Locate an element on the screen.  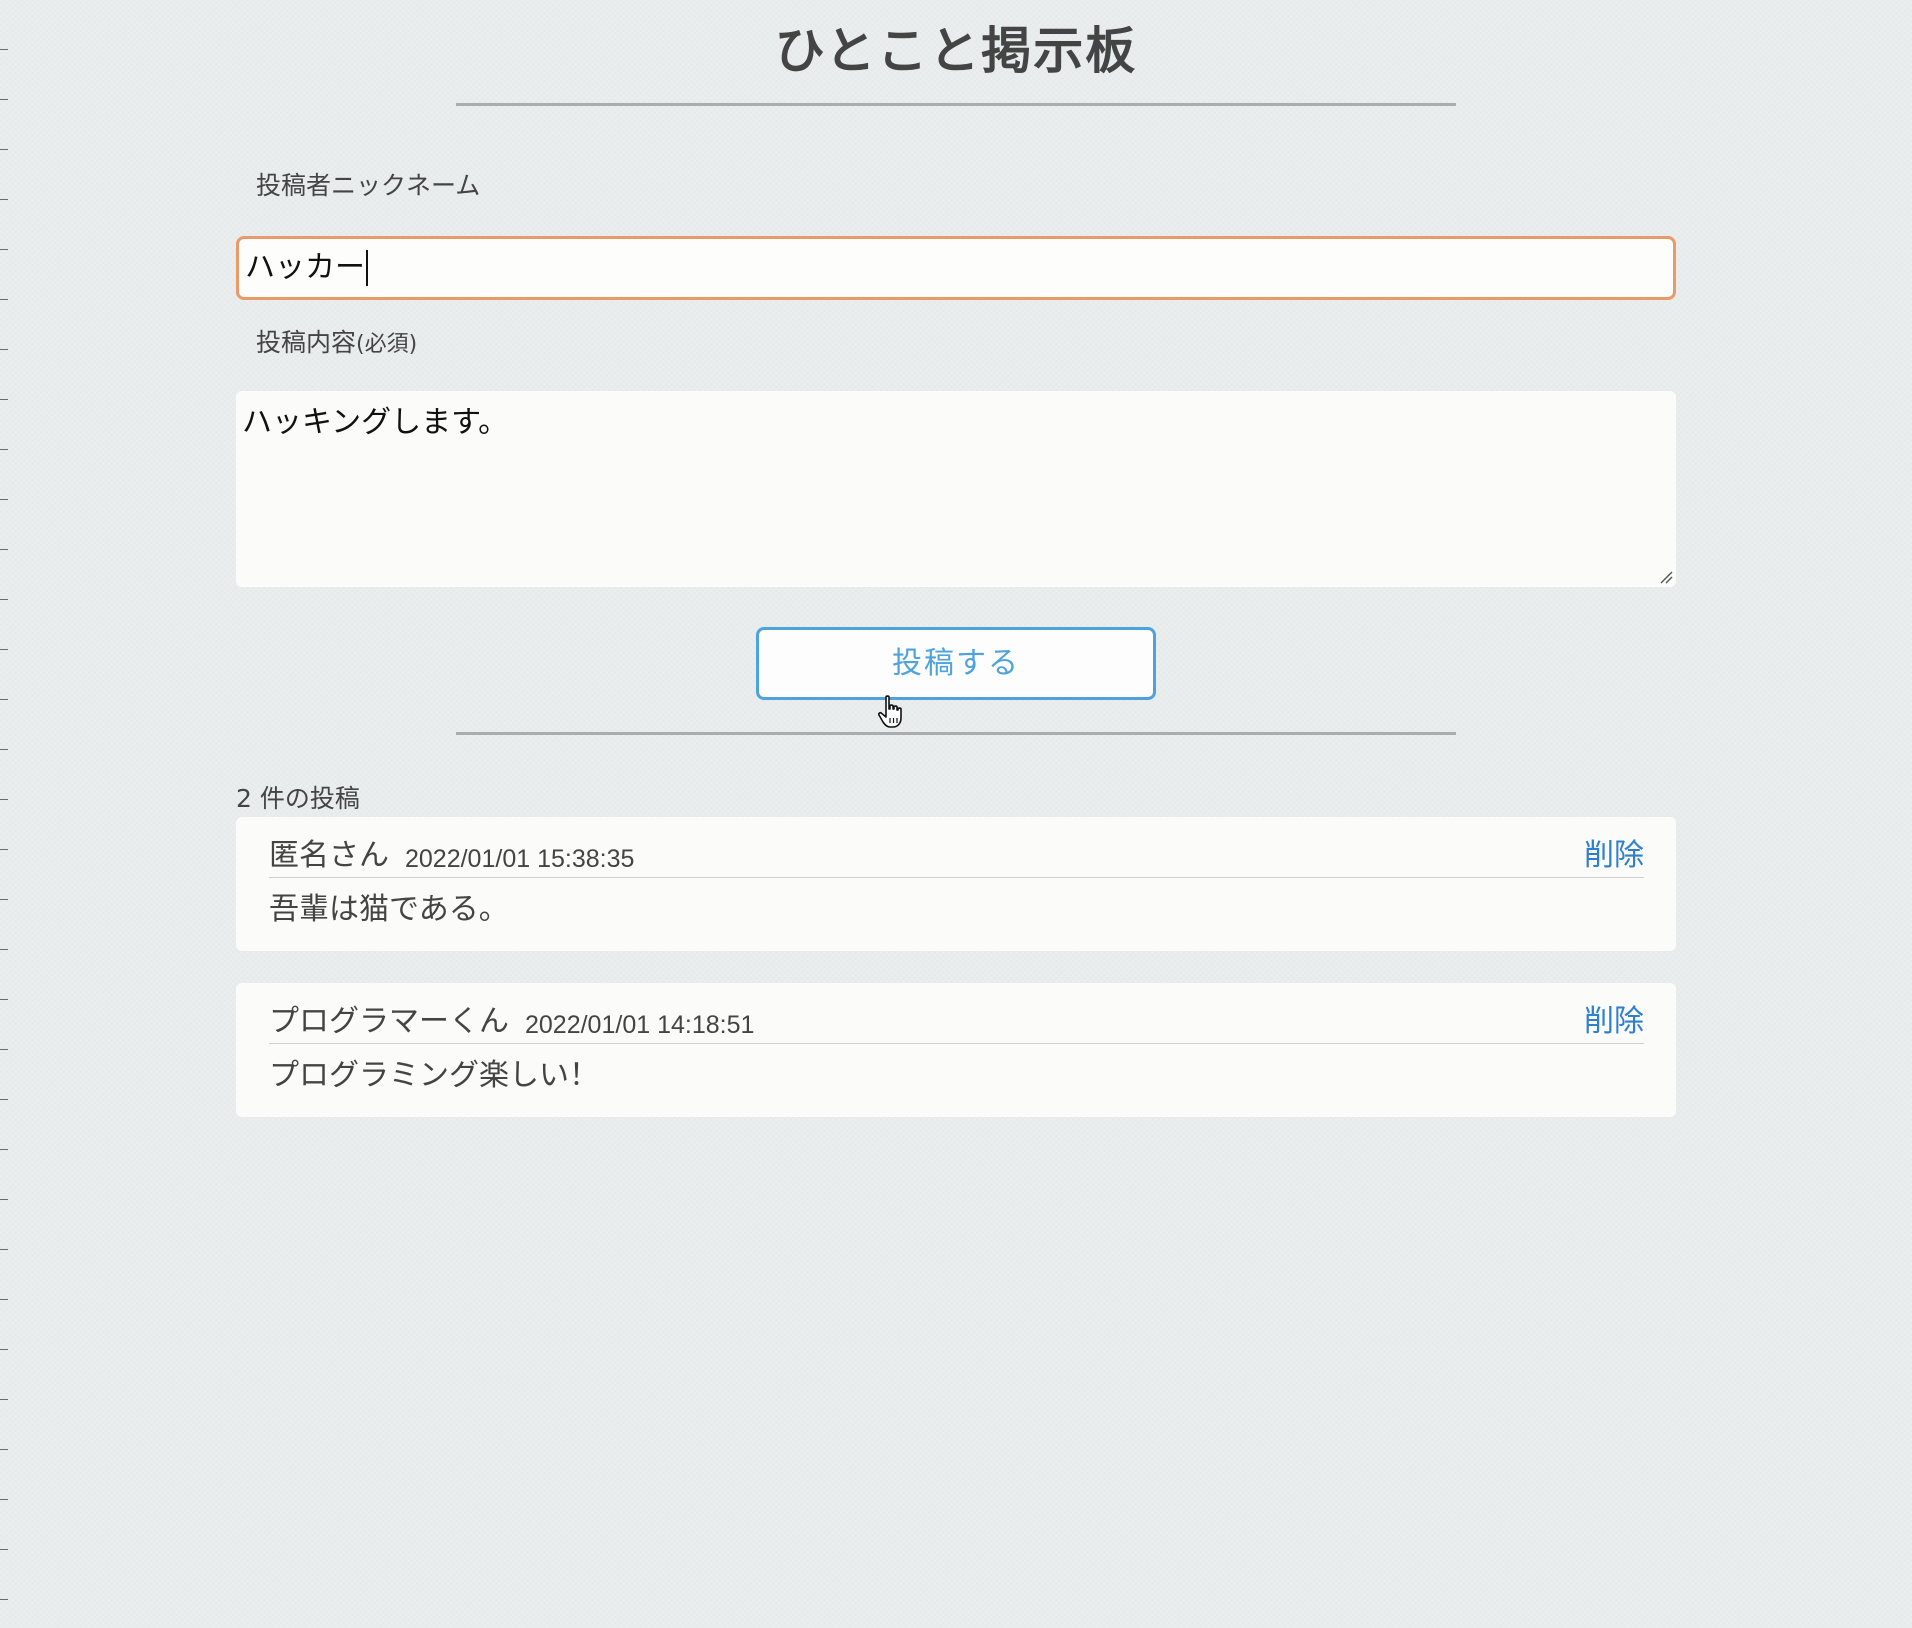
required-note: (必須) is located at coordinates (387, 344).